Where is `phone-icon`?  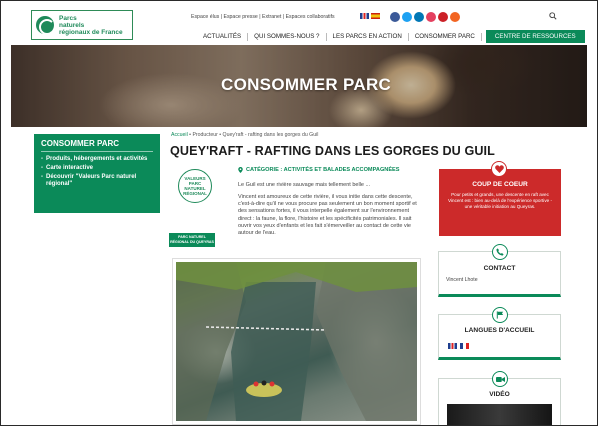 phone-icon is located at coordinates (500, 252).